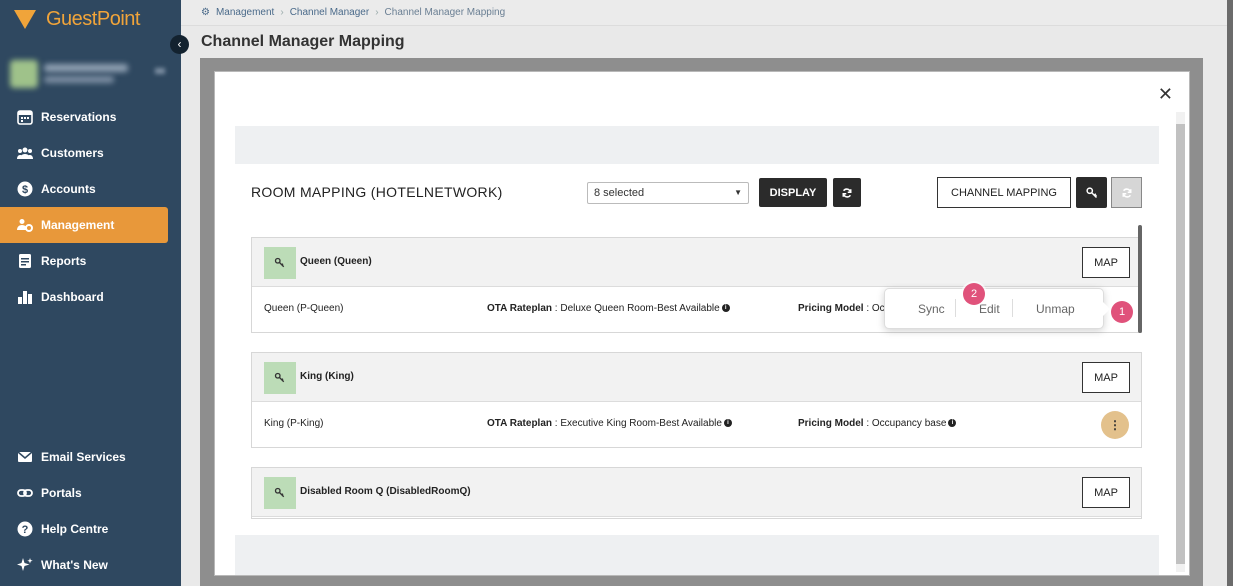 This screenshot has width=1233, height=586. What do you see at coordinates (330, 12) in the screenshot?
I see `breadcrumb-item-channel-manager: Channel Manager` at bounding box center [330, 12].